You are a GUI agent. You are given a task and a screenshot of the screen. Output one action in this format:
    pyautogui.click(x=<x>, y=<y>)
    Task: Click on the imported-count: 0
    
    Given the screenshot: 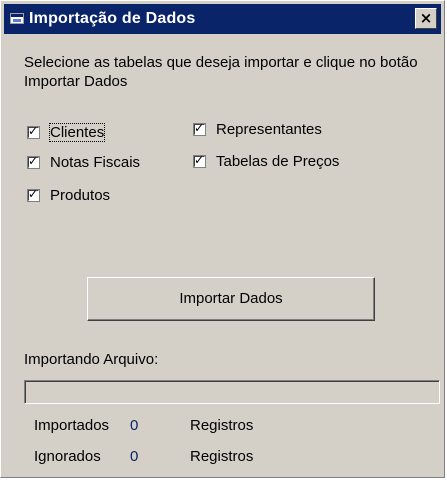 What is the action you would take?
    pyautogui.click(x=134, y=425)
    